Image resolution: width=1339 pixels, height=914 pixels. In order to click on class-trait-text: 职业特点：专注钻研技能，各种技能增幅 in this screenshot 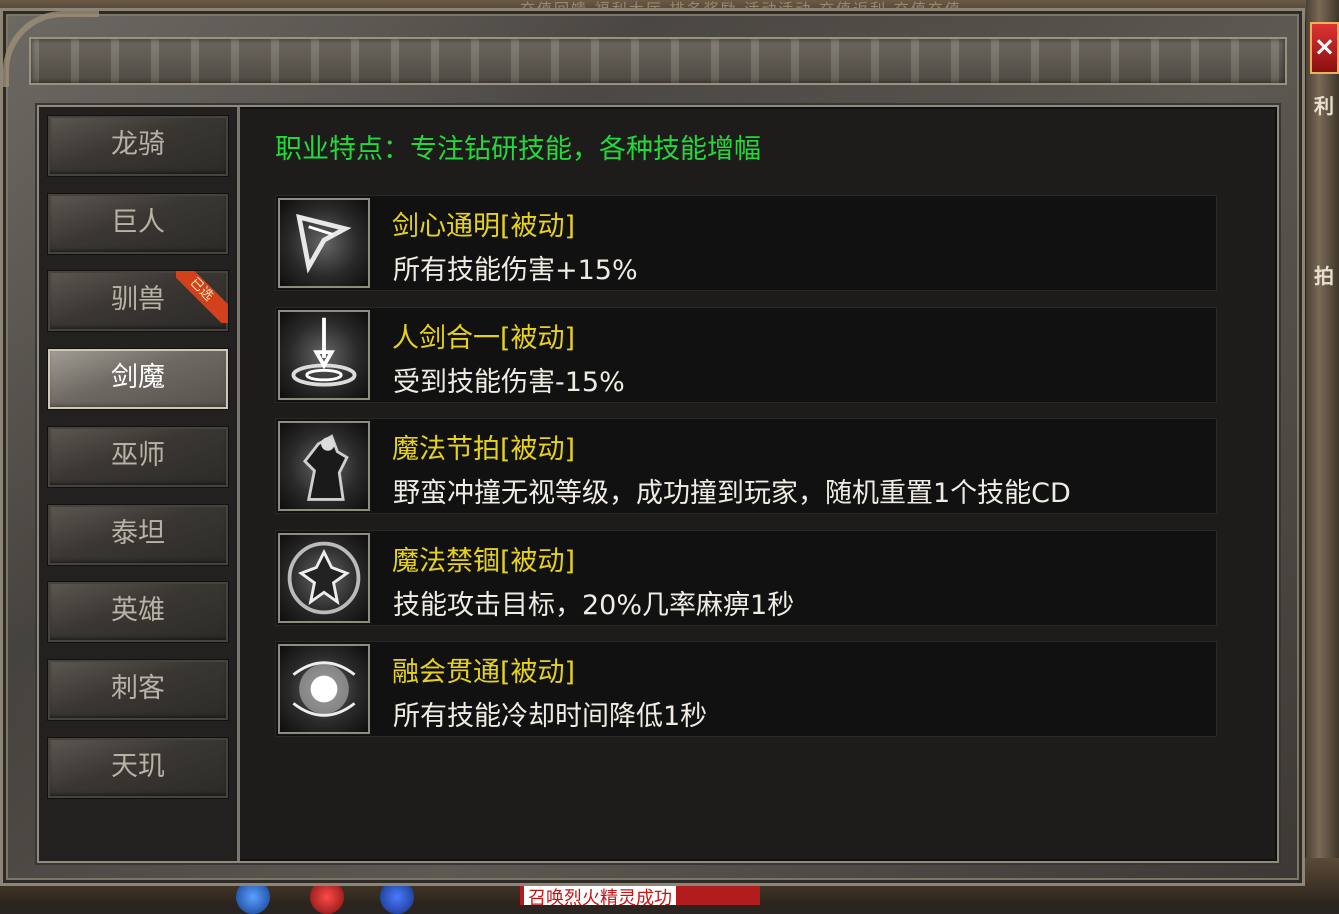, I will do `click(518, 149)`.